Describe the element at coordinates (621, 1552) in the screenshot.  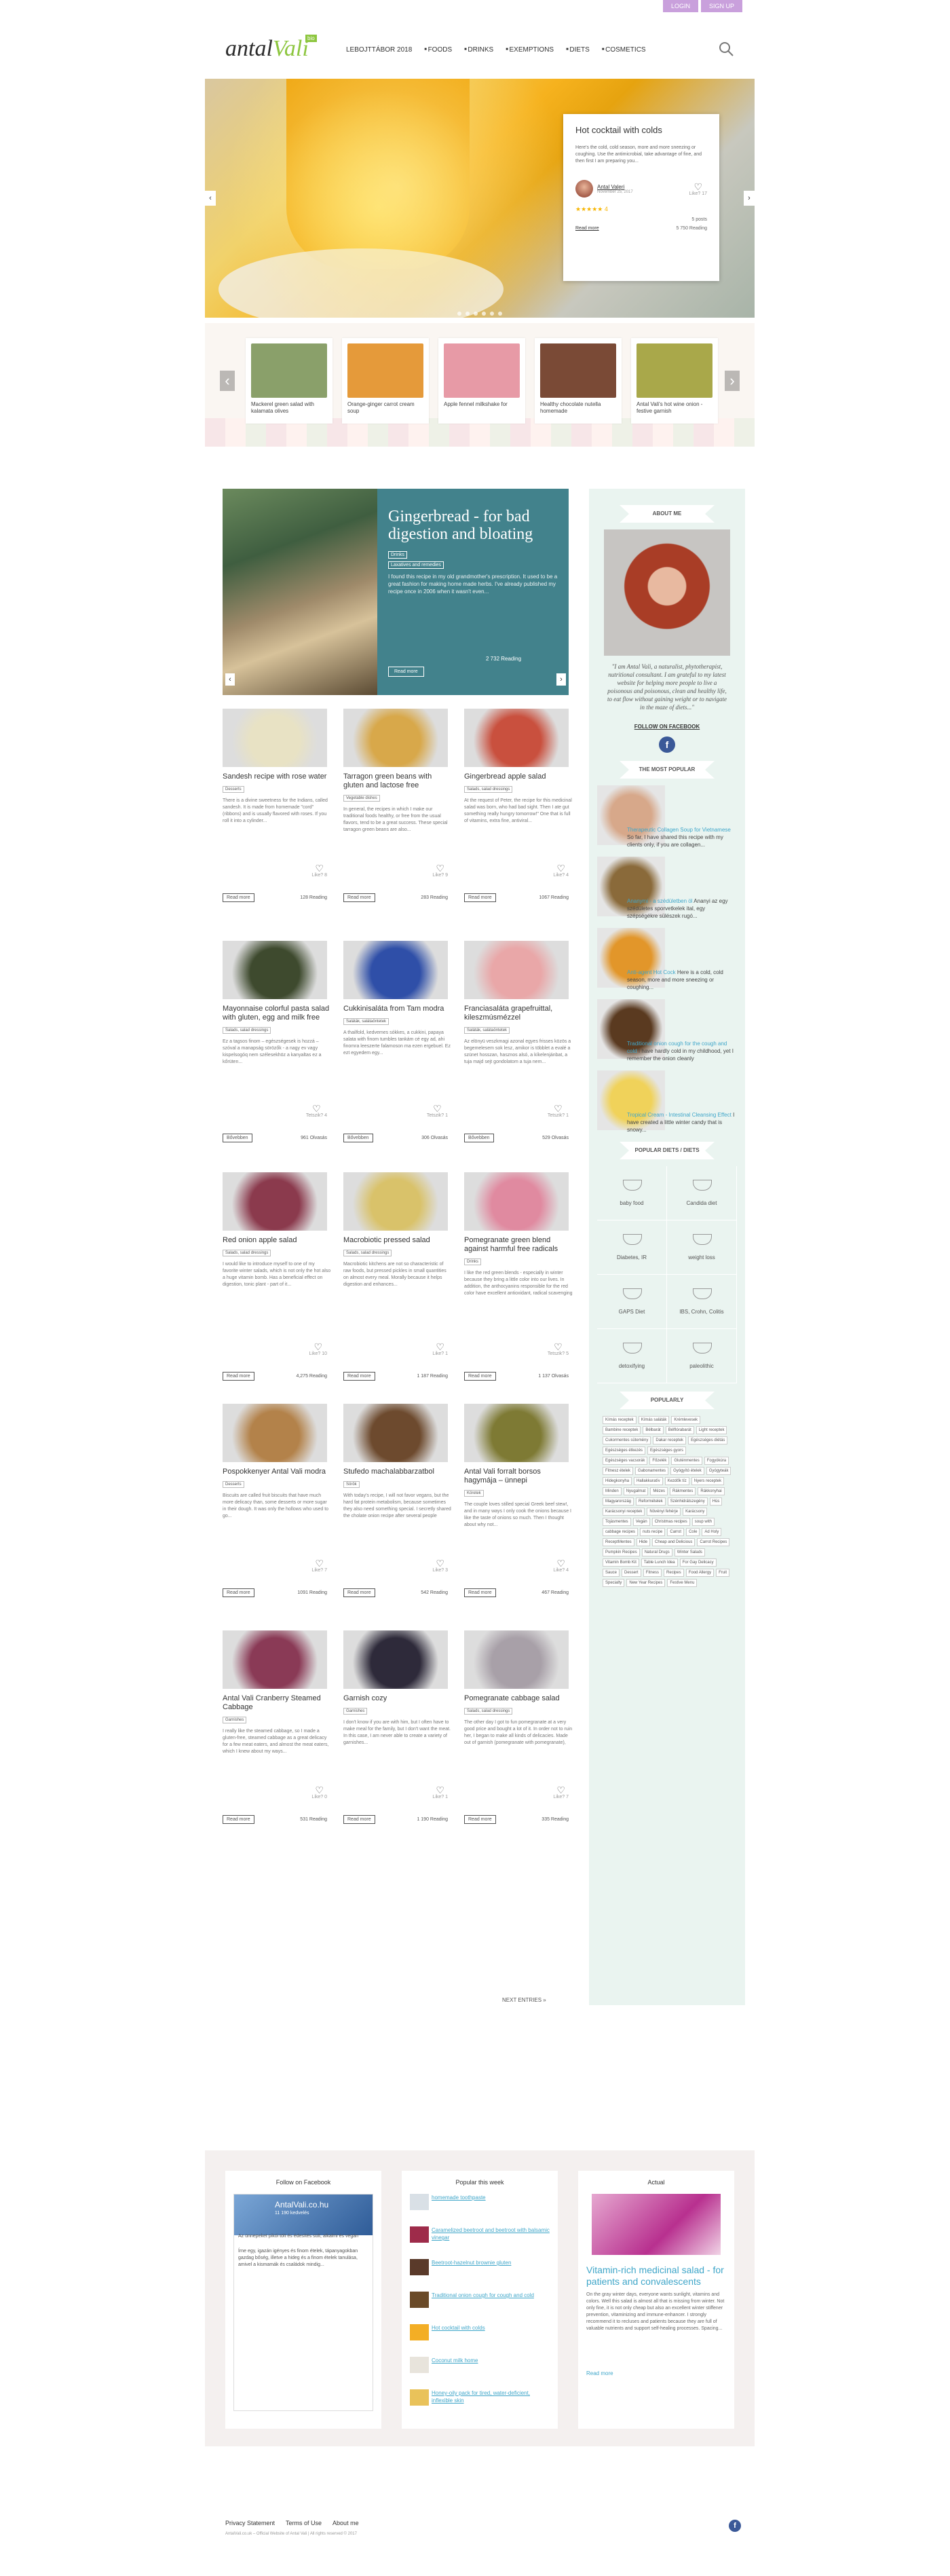
I see `tag-link: Pumpkin Recipes` at that location.